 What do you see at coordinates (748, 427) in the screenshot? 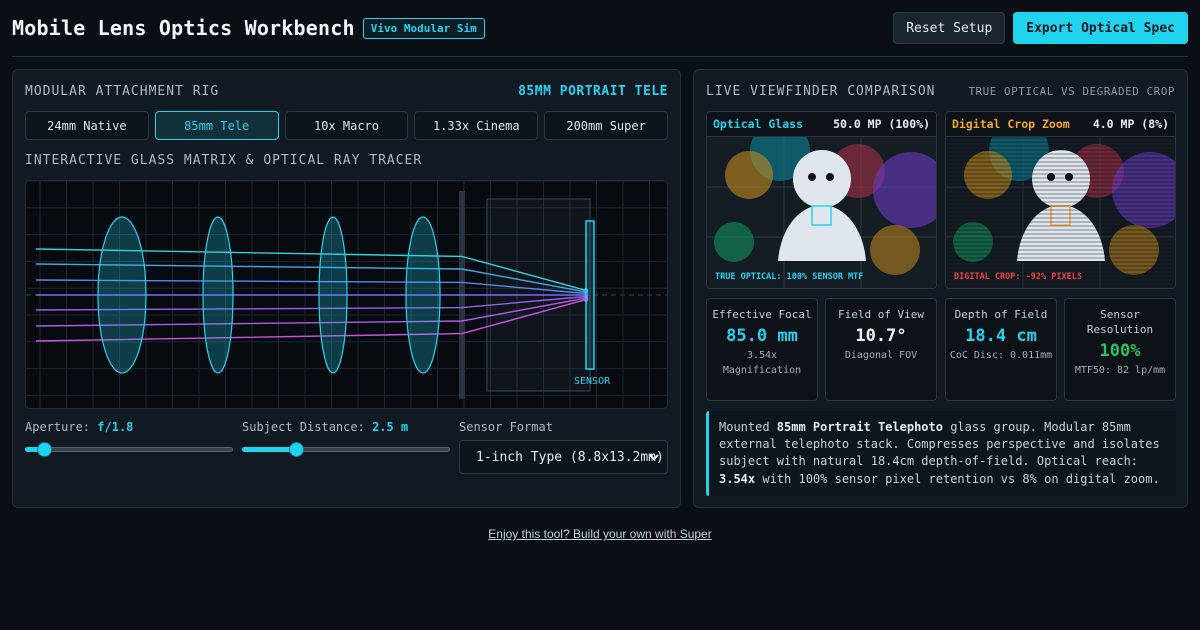
I see `desc-text: Mounted` at bounding box center [748, 427].